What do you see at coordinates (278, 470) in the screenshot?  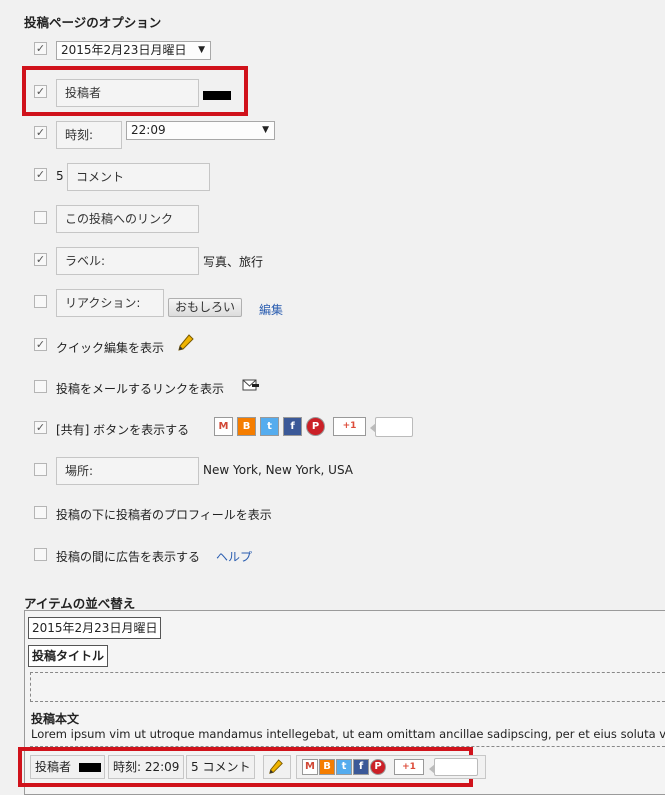 I see `location-value: New York, New York, USA` at bounding box center [278, 470].